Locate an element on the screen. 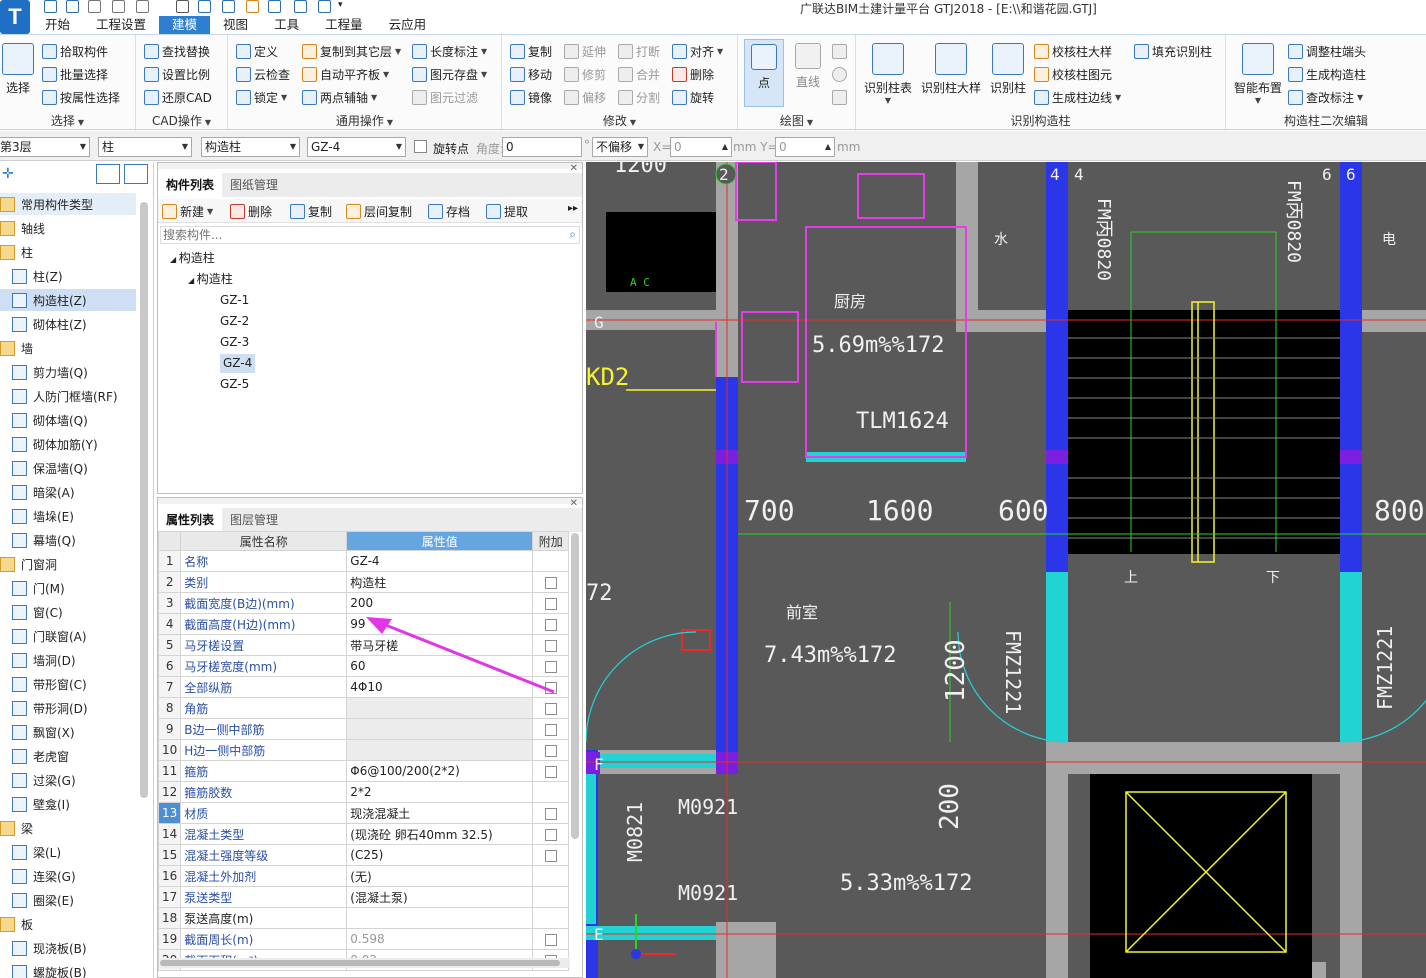  nav-item: 圈梁(E) is located at coordinates (68, 900).